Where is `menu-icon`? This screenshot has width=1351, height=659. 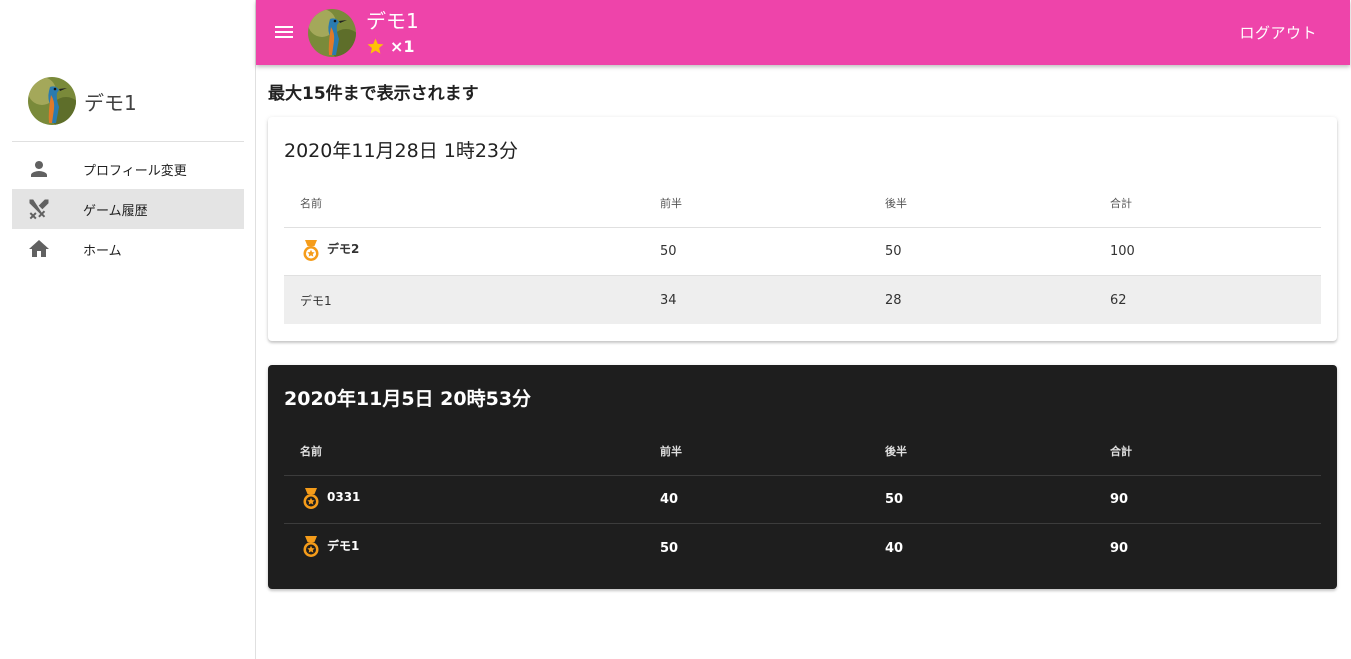
menu-icon is located at coordinates (284, 32).